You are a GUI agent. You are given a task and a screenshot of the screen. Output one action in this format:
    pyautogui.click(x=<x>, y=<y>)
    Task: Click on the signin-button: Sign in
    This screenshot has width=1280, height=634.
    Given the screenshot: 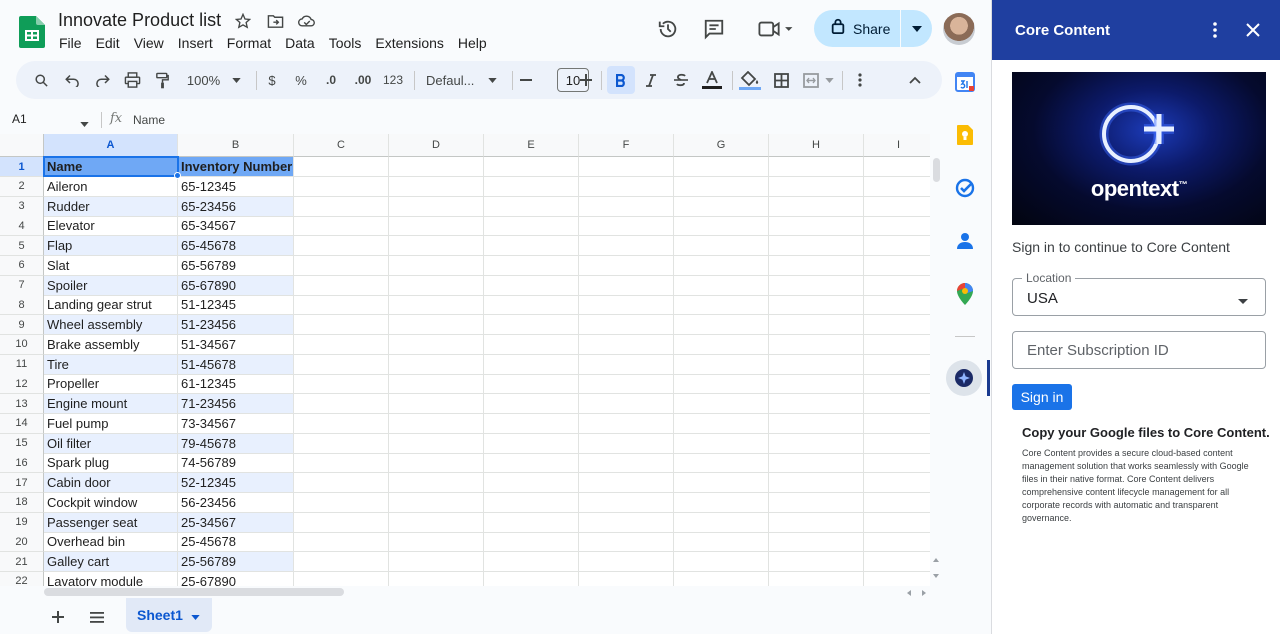 What is the action you would take?
    pyautogui.click(x=1042, y=397)
    